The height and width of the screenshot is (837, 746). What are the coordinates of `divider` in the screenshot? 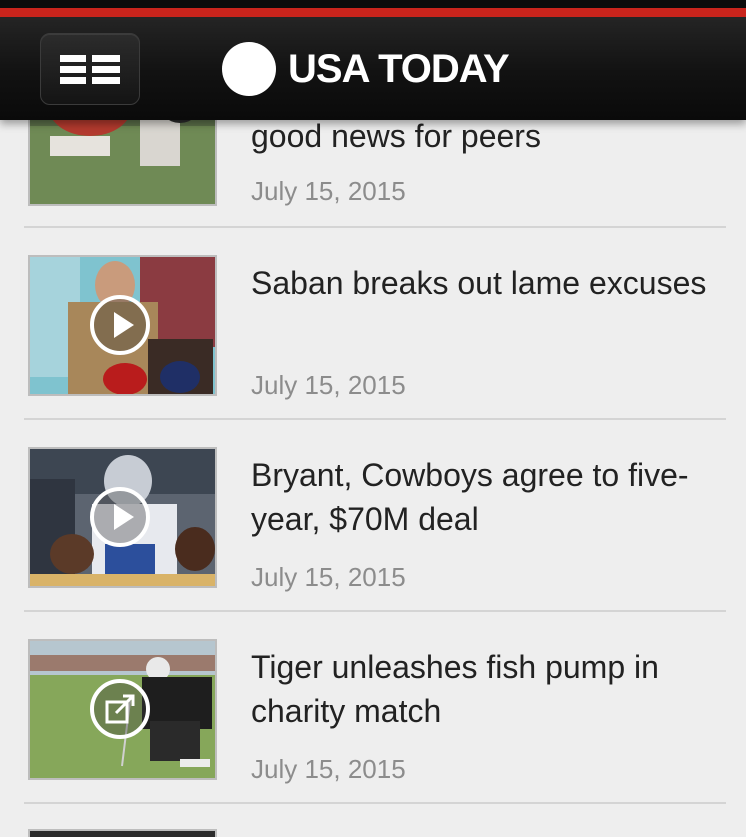 It's located at (375, 803).